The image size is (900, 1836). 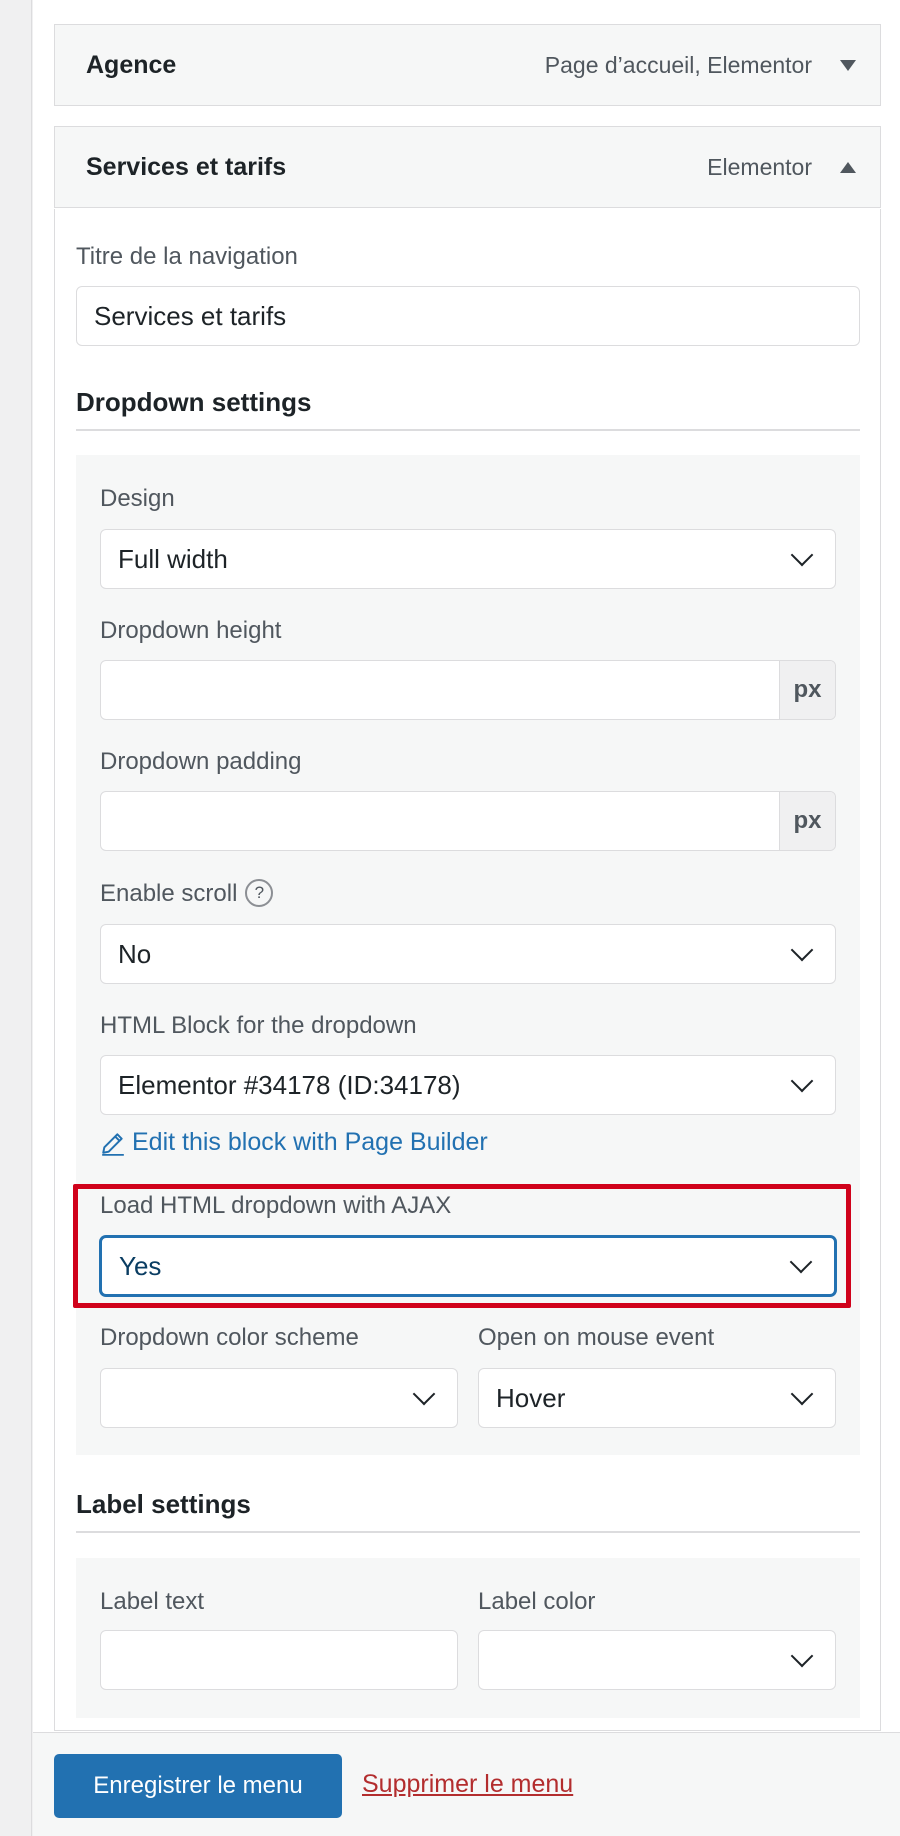 What do you see at coordinates (16, 918) in the screenshot?
I see `admin-sidebar-edge` at bounding box center [16, 918].